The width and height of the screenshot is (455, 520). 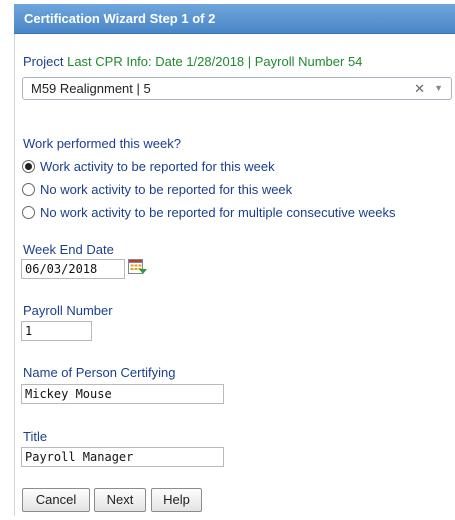 I want to click on person-certifying-label: Name of Person Certifying, so click(x=99, y=372).